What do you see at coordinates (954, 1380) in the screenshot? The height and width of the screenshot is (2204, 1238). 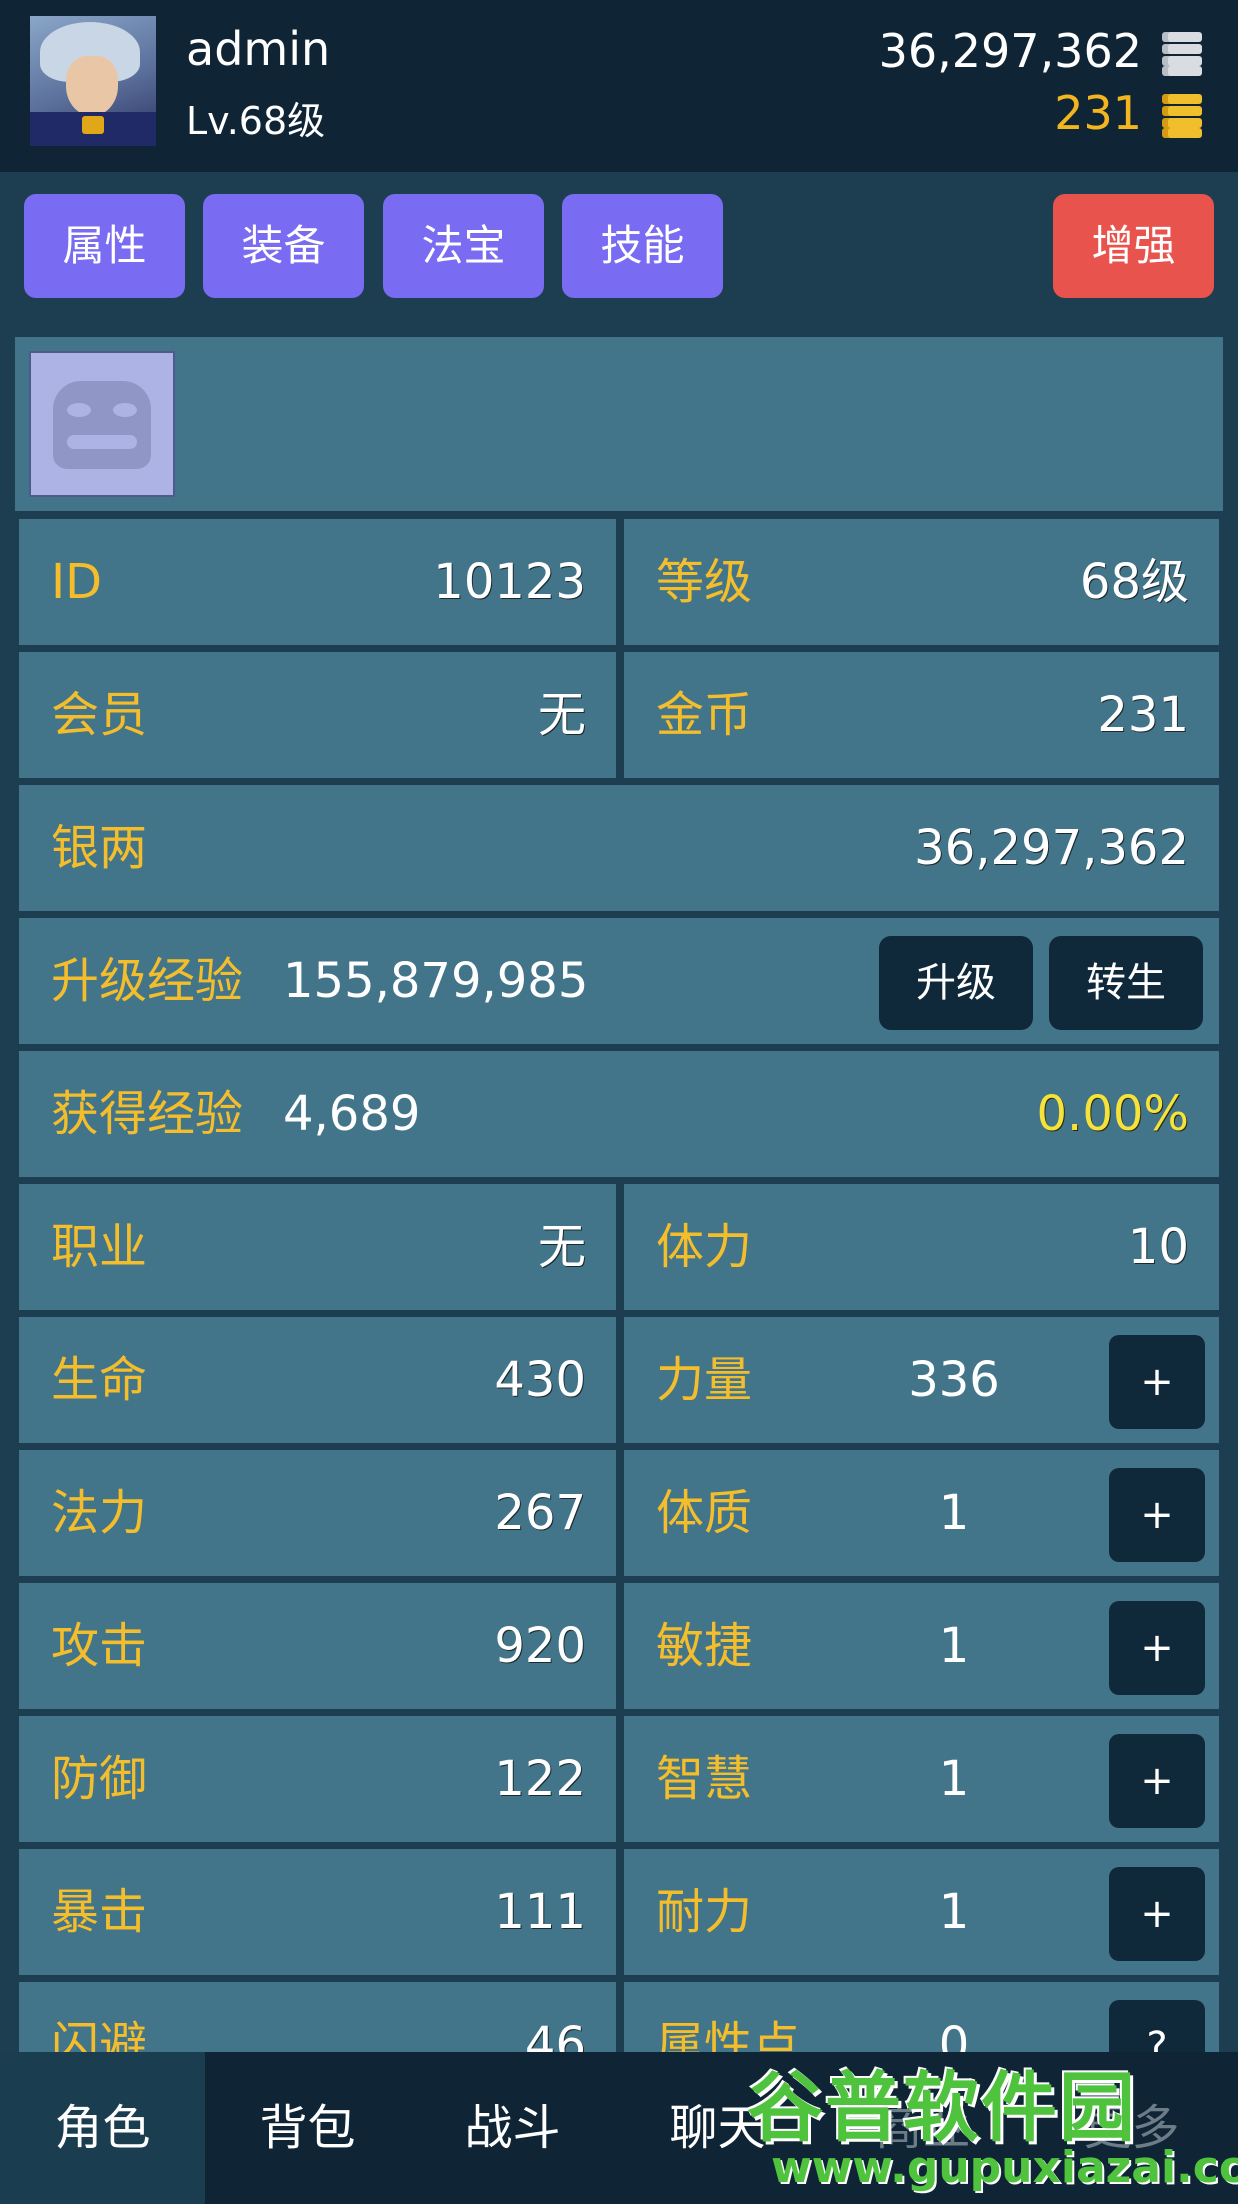 I see `stat-value: 336` at bounding box center [954, 1380].